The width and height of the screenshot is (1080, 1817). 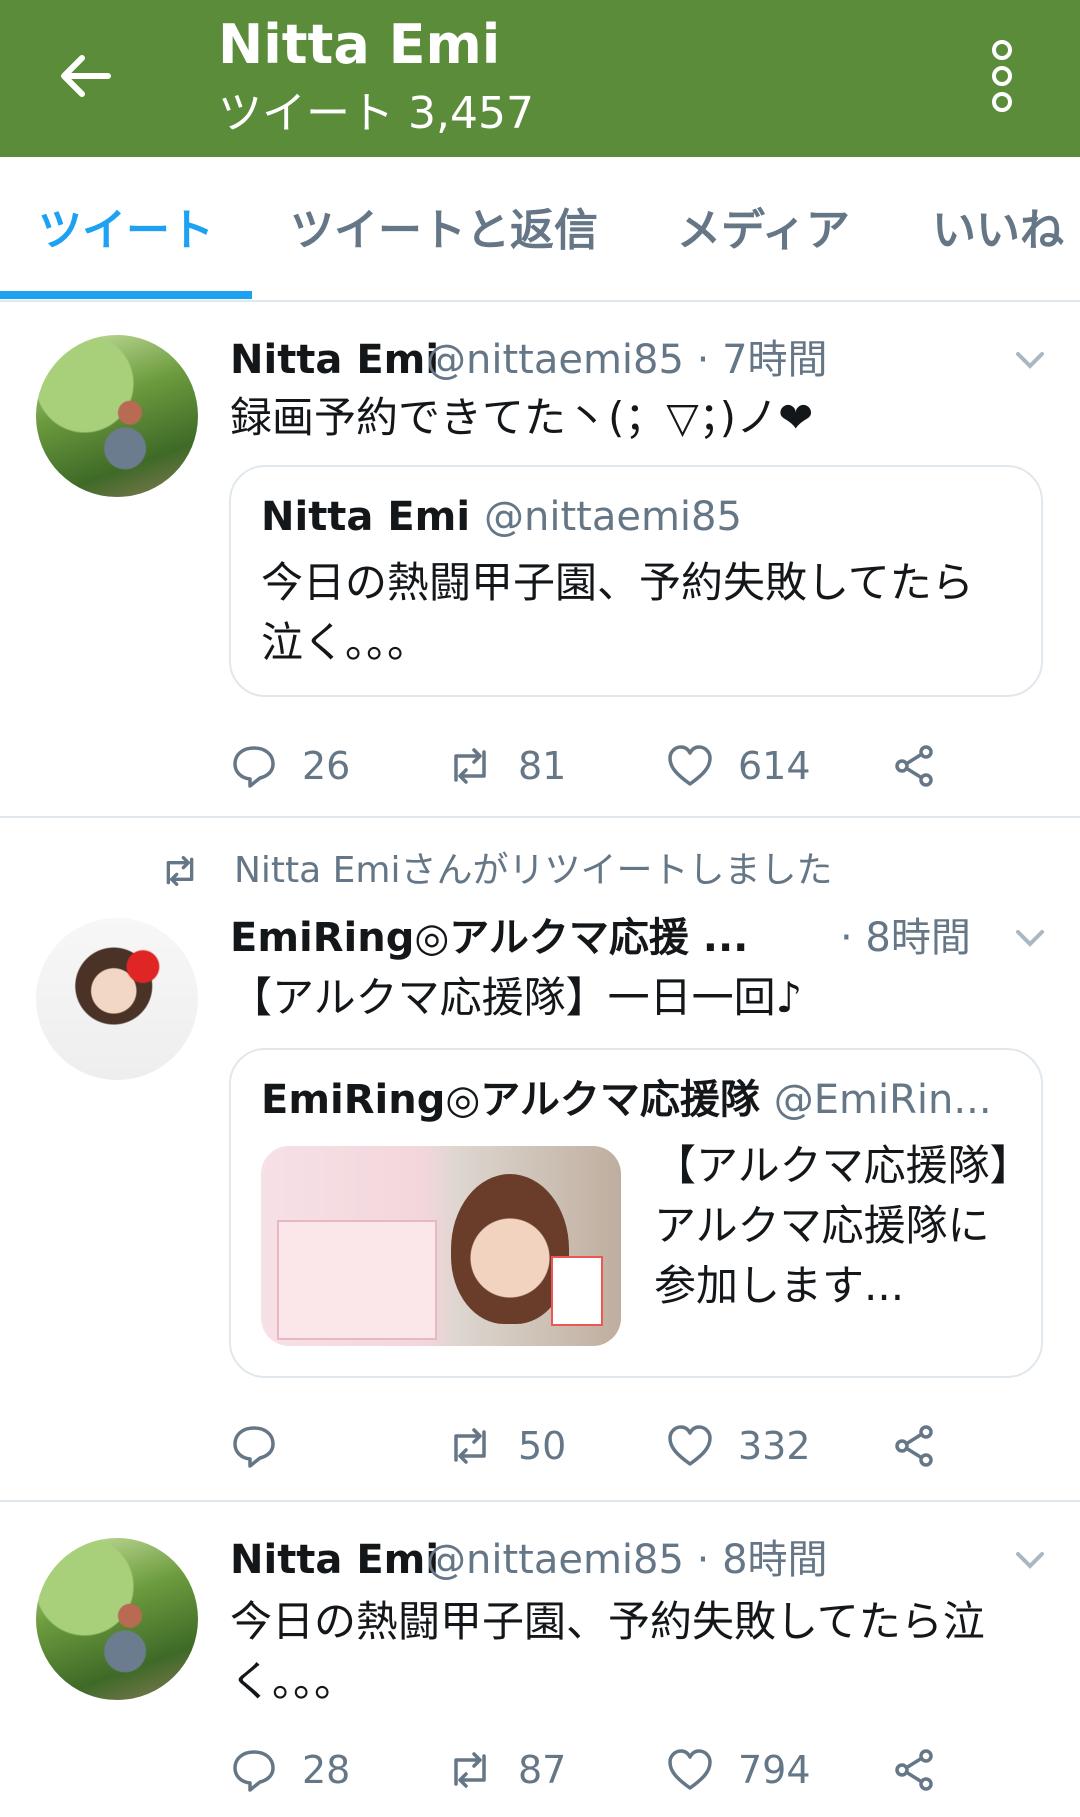 What do you see at coordinates (359, 44) in the screenshot?
I see `profile-title: Nitta Emi` at bounding box center [359, 44].